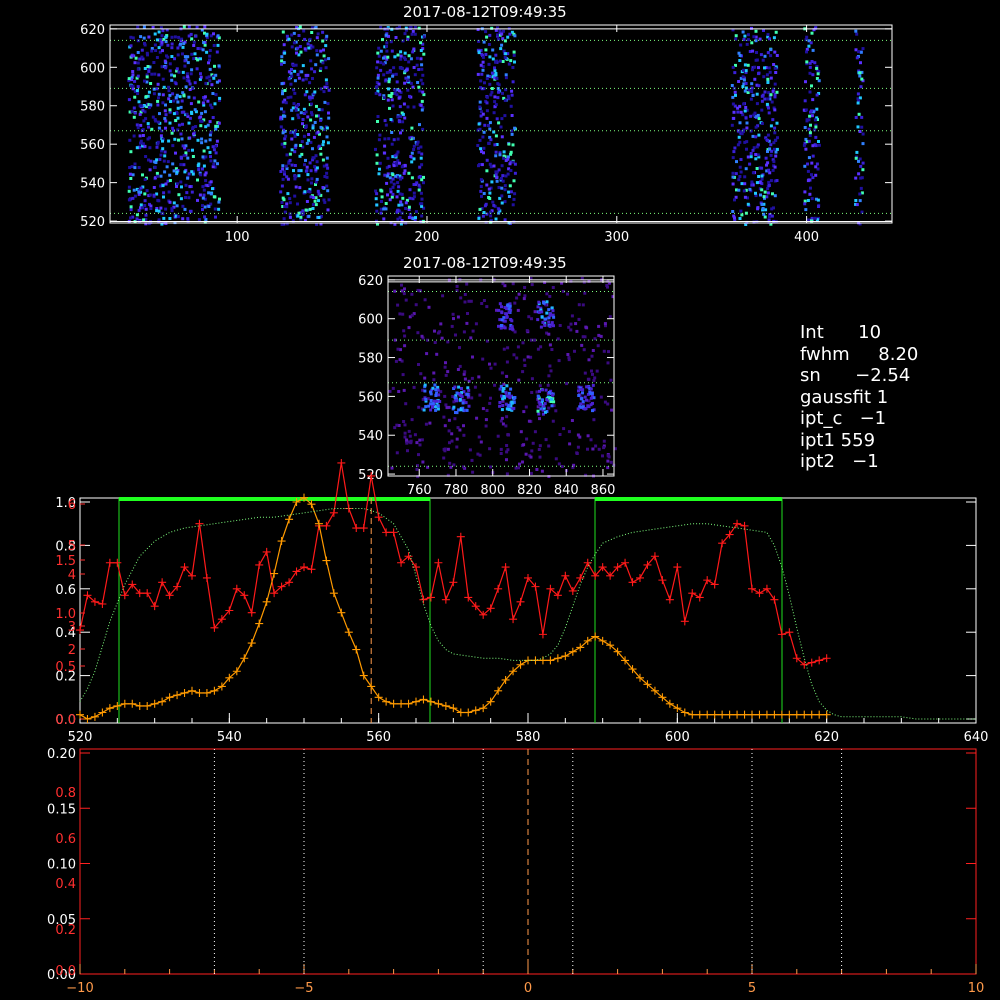 The image size is (1000, 1000). Describe the element at coordinates (898, 354) in the screenshot. I see `info-value: 8.20` at that location.